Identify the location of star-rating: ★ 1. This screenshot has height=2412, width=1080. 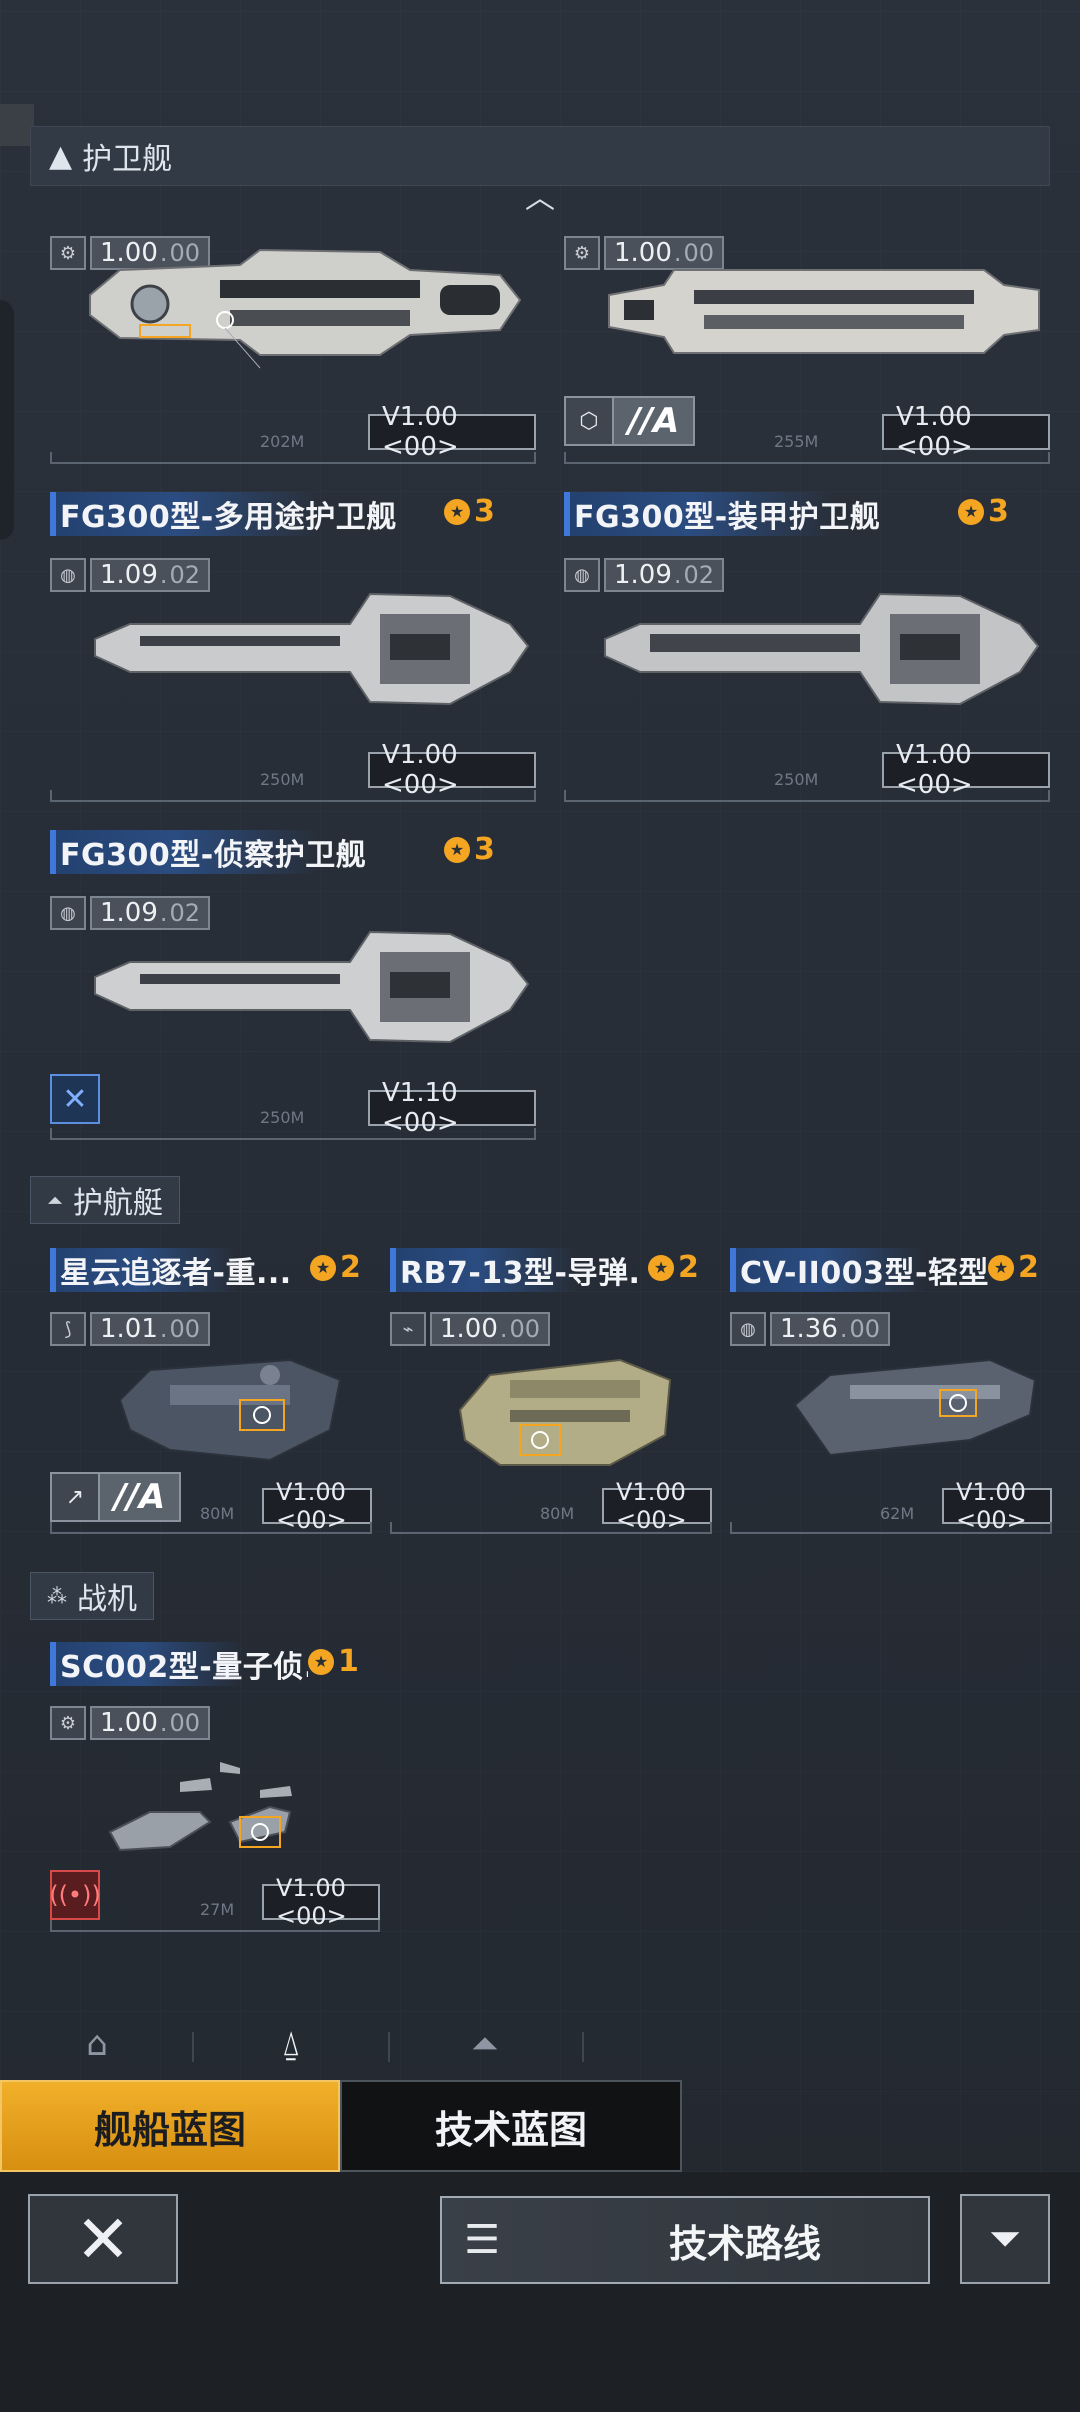
(333, 1661).